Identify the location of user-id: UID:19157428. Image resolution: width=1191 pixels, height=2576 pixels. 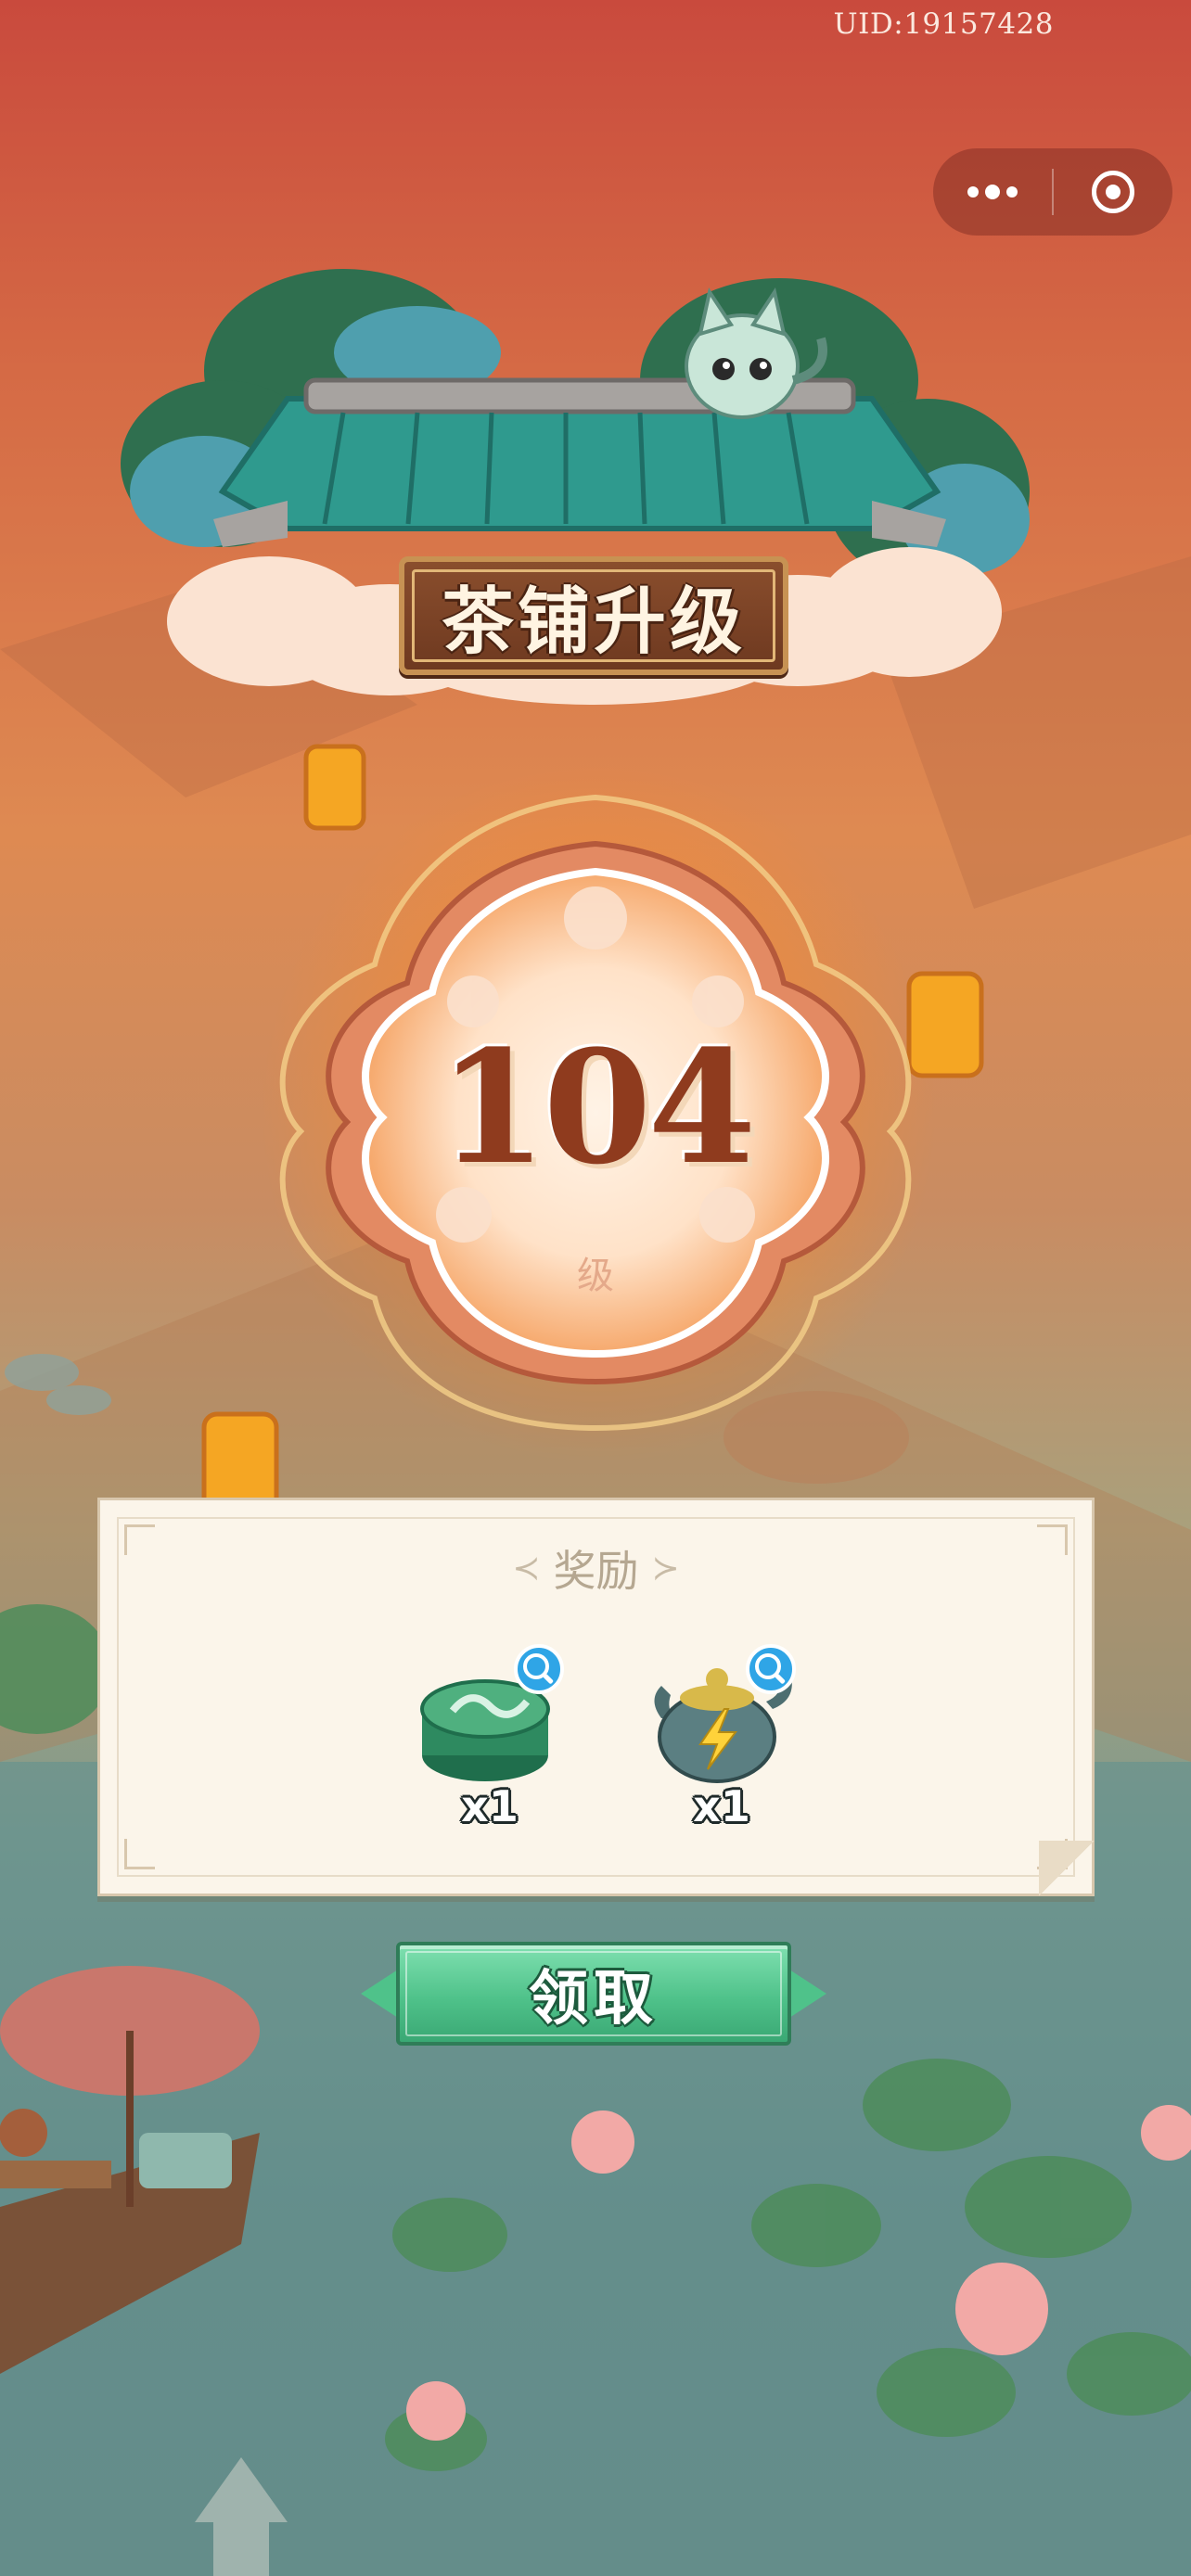
(944, 24).